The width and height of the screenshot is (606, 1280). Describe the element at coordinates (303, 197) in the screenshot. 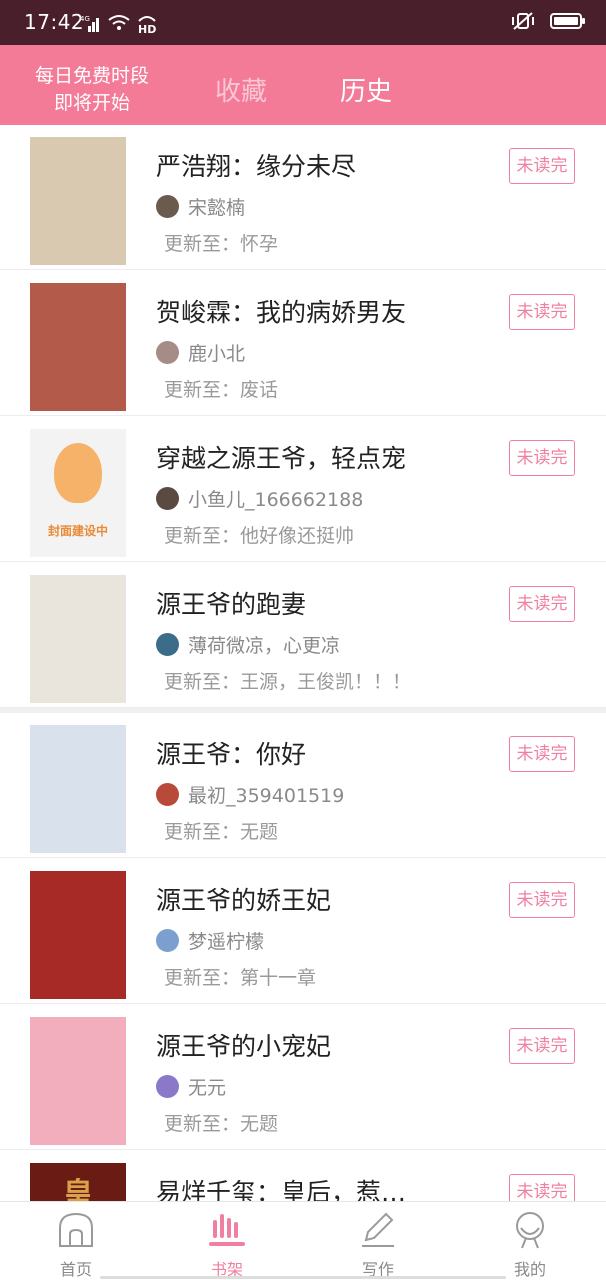

I see `book-item: 严浩翔：缘分未尽宋懿楠更新至：怀孕 未读完` at that location.